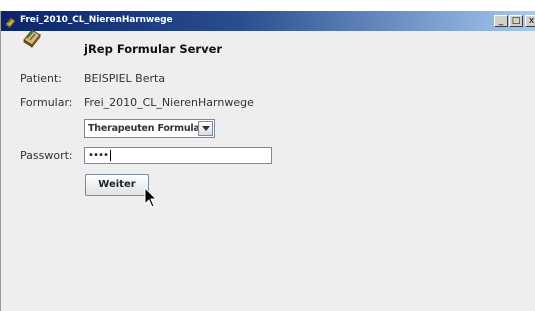  What do you see at coordinates (205, 128) in the screenshot?
I see `chevron-down-icon` at bounding box center [205, 128].